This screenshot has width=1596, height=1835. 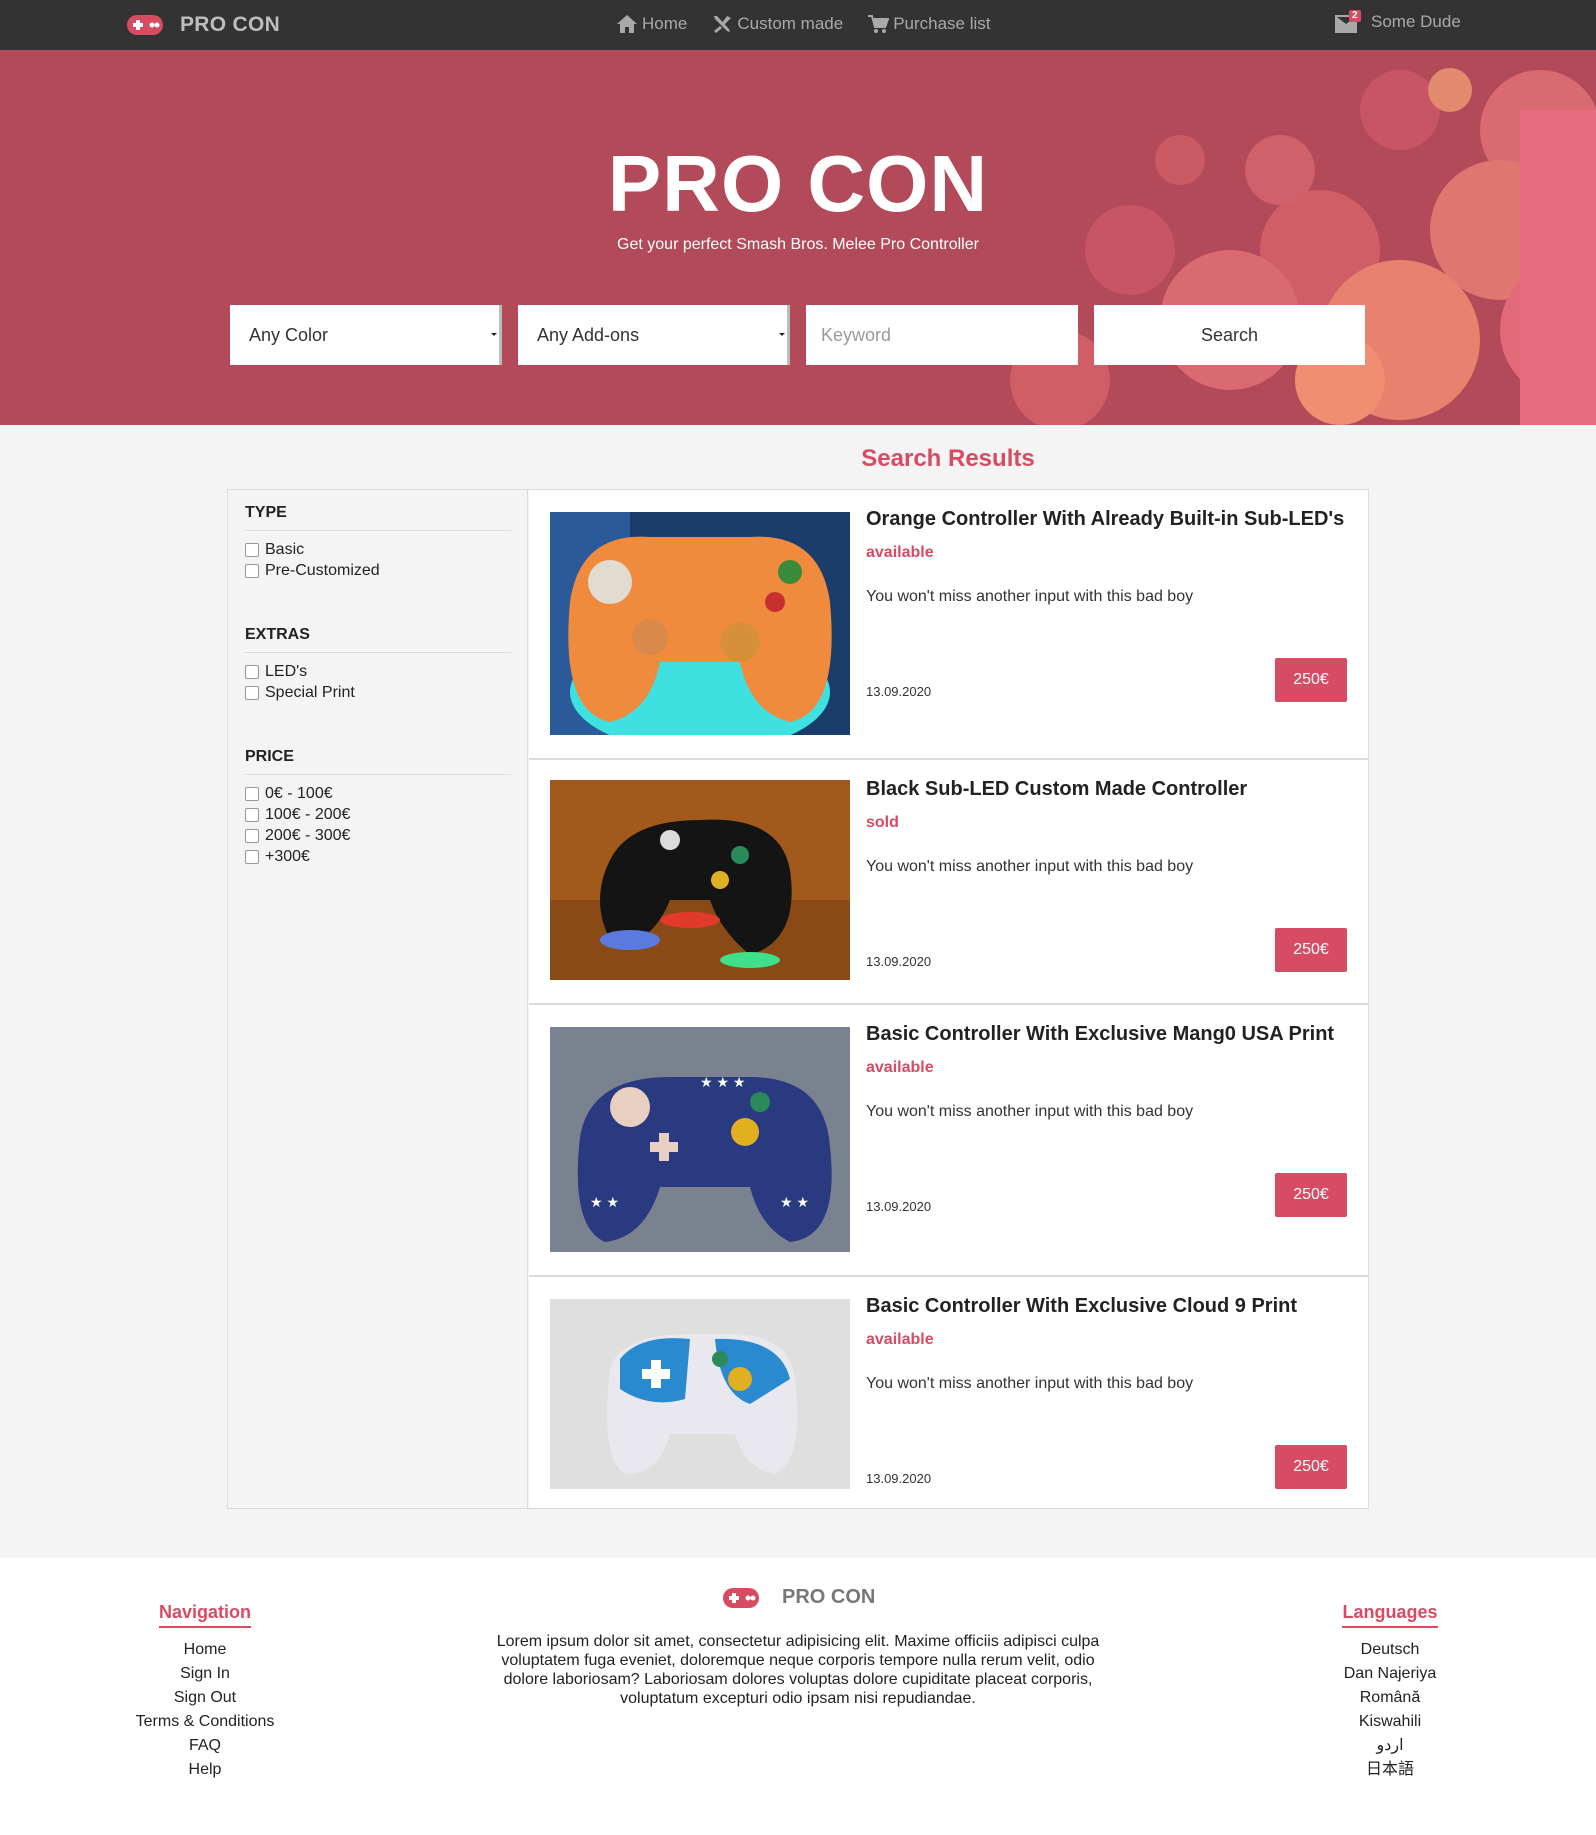 I want to click on black-controller-image, so click(x=700, y=880).